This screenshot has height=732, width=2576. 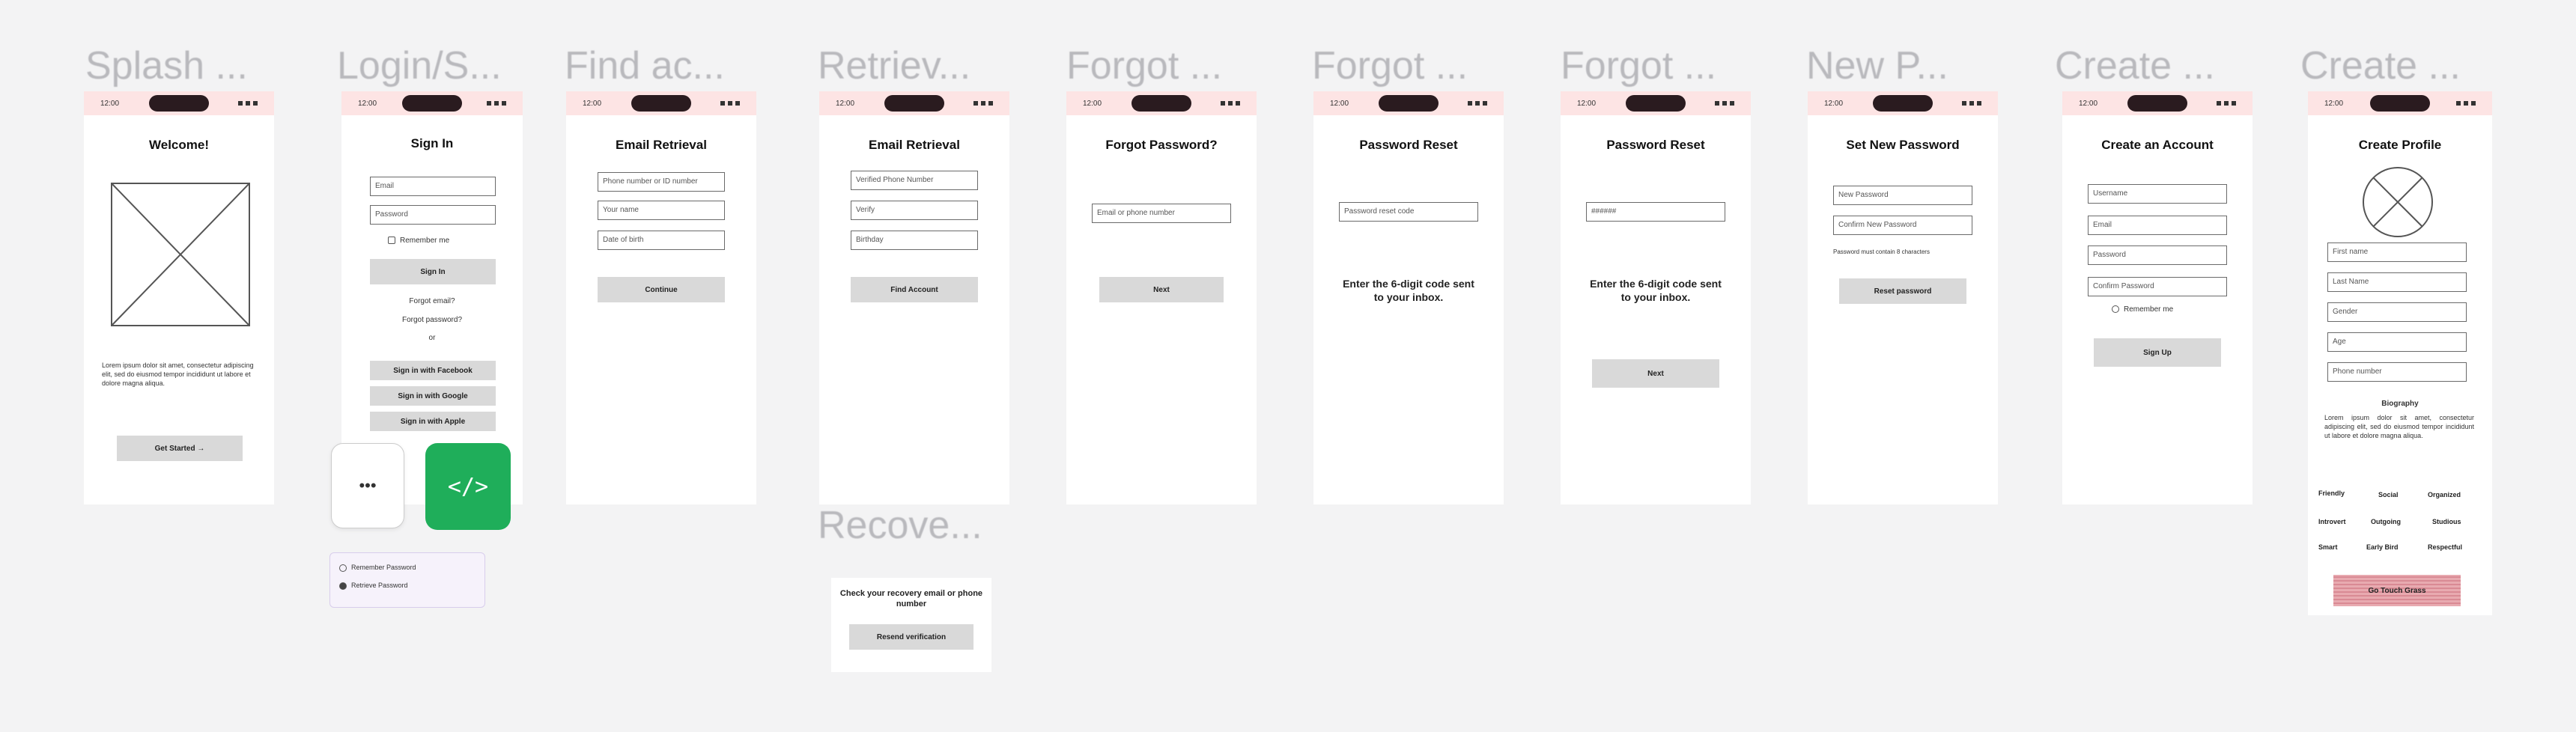 What do you see at coordinates (661, 182) in the screenshot?
I see `phone-id-field: Phone number or ID number` at bounding box center [661, 182].